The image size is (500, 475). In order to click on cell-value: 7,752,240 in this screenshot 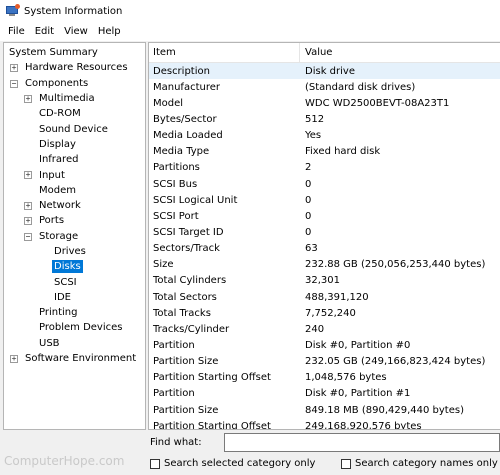, I will do `click(330, 313)`.